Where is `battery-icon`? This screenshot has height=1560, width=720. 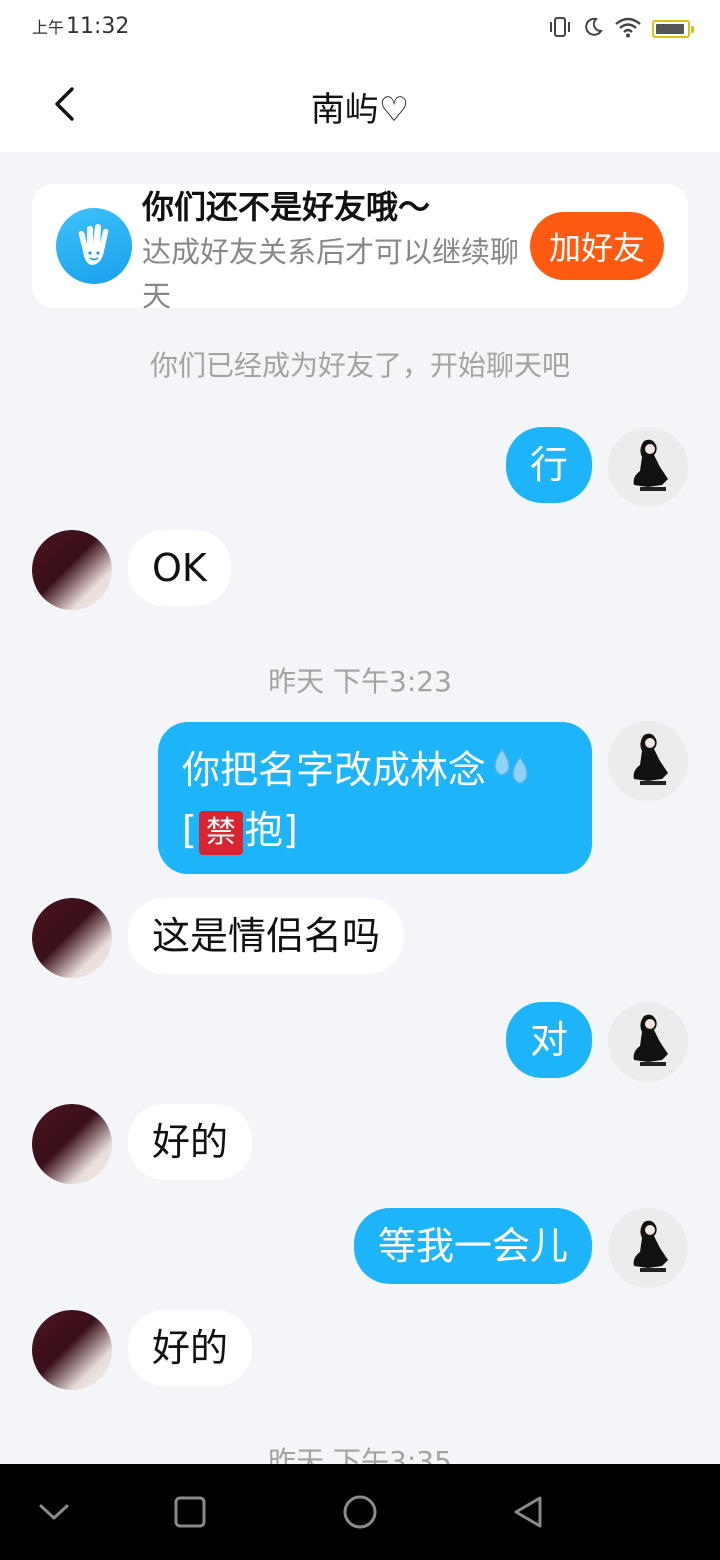 battery-icon is located at coordinates (673, 29).